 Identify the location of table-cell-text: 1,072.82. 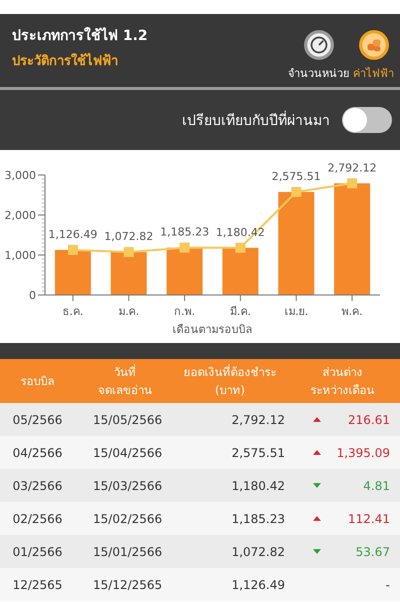
(257, 551).